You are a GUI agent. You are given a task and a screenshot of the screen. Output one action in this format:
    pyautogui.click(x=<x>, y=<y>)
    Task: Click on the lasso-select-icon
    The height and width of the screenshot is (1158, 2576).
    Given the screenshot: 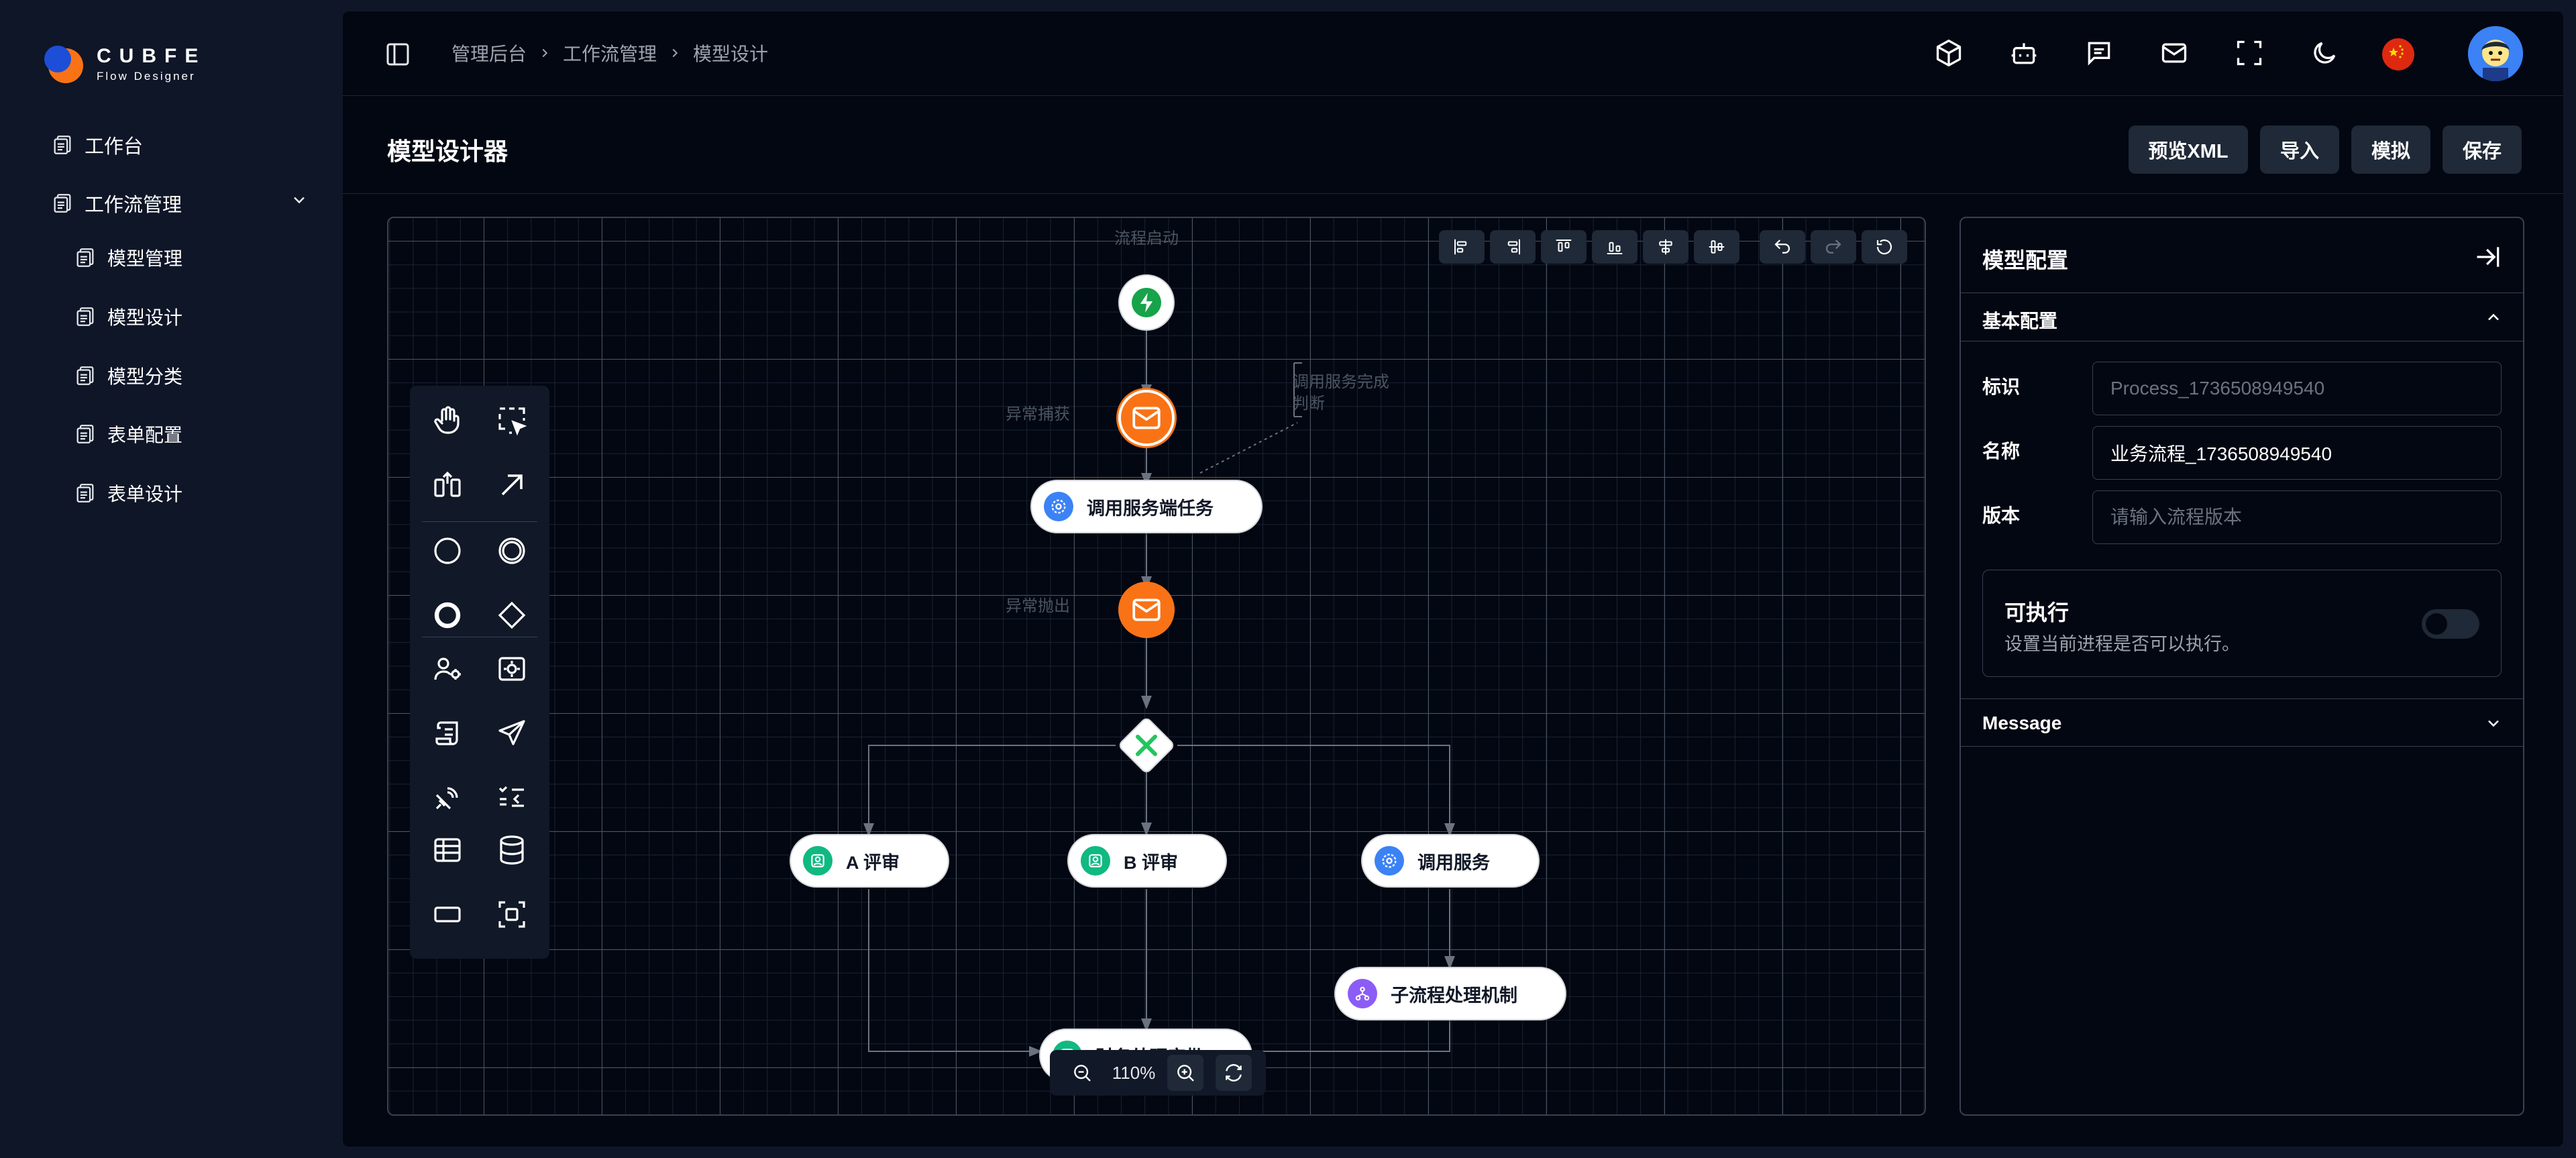 What is the action you would take?
    pyautogui.click(x=512, y=421)
    